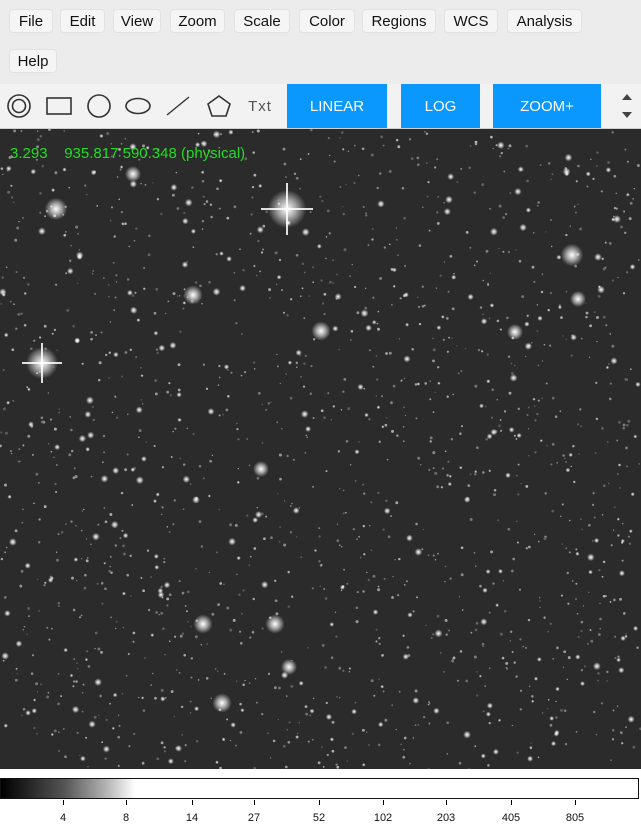 Image resolution: width=641 pixels, height=838 pixels. Describe the element at coordinates (627, 115) in the screenshot. I see `scroll-down-arrow-icon` at that location.